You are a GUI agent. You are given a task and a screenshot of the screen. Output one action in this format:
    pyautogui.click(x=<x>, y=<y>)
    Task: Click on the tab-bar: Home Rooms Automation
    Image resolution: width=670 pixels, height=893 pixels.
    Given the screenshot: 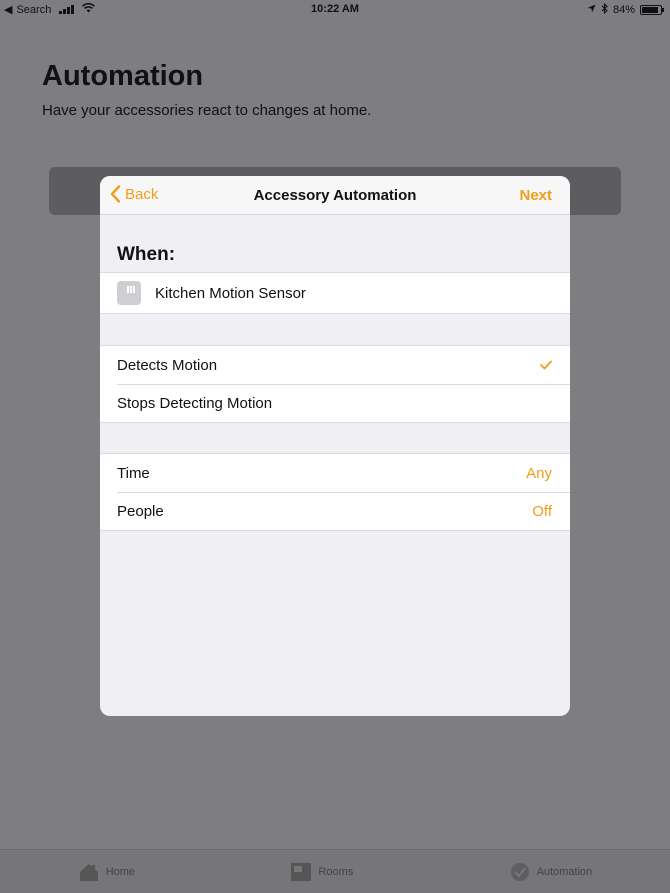 What is the action you would take?
    pyautogui.click(x=335, y=871)
    